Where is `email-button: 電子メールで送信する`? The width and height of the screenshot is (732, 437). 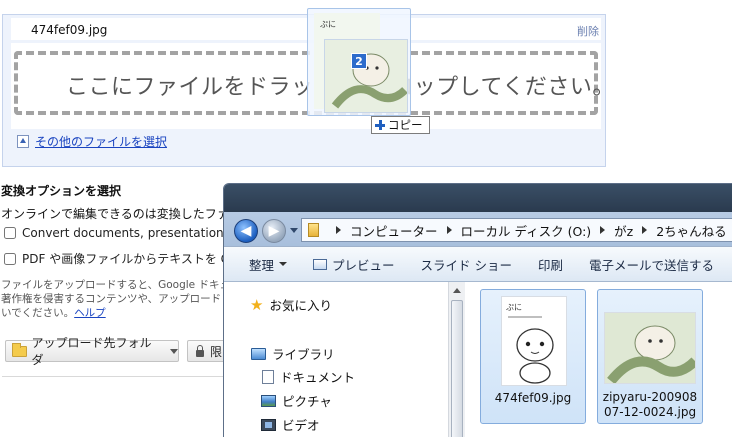
email-button: 電子メールで送信する is located at coordinates (651, 264).